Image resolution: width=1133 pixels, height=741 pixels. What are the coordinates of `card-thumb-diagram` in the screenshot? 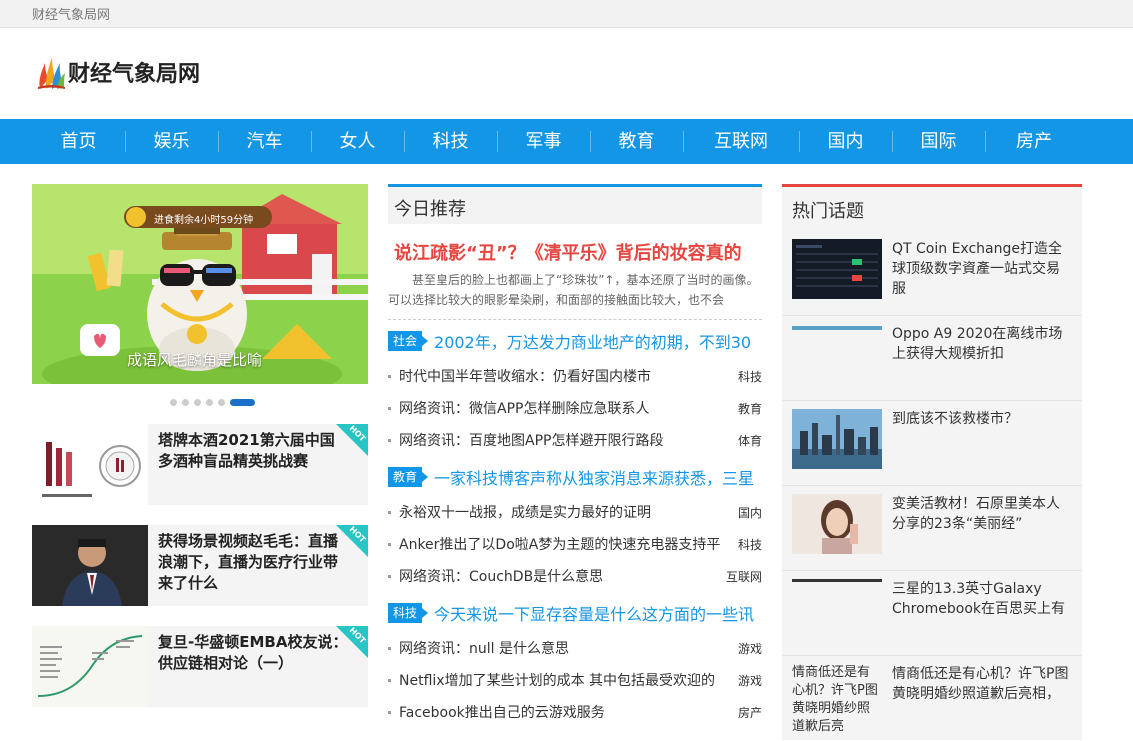 It's located at (90, 666).